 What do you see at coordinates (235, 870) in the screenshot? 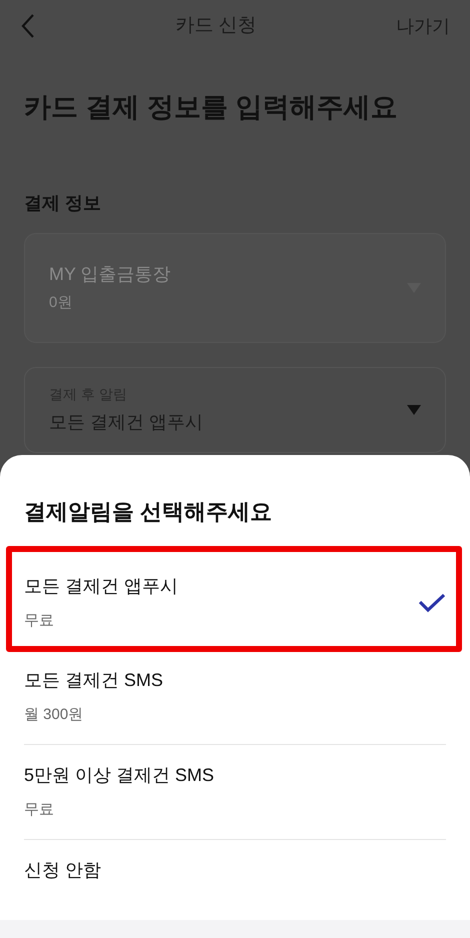
I see `option-item: 신청 안함` at bounding box center [235, 870].